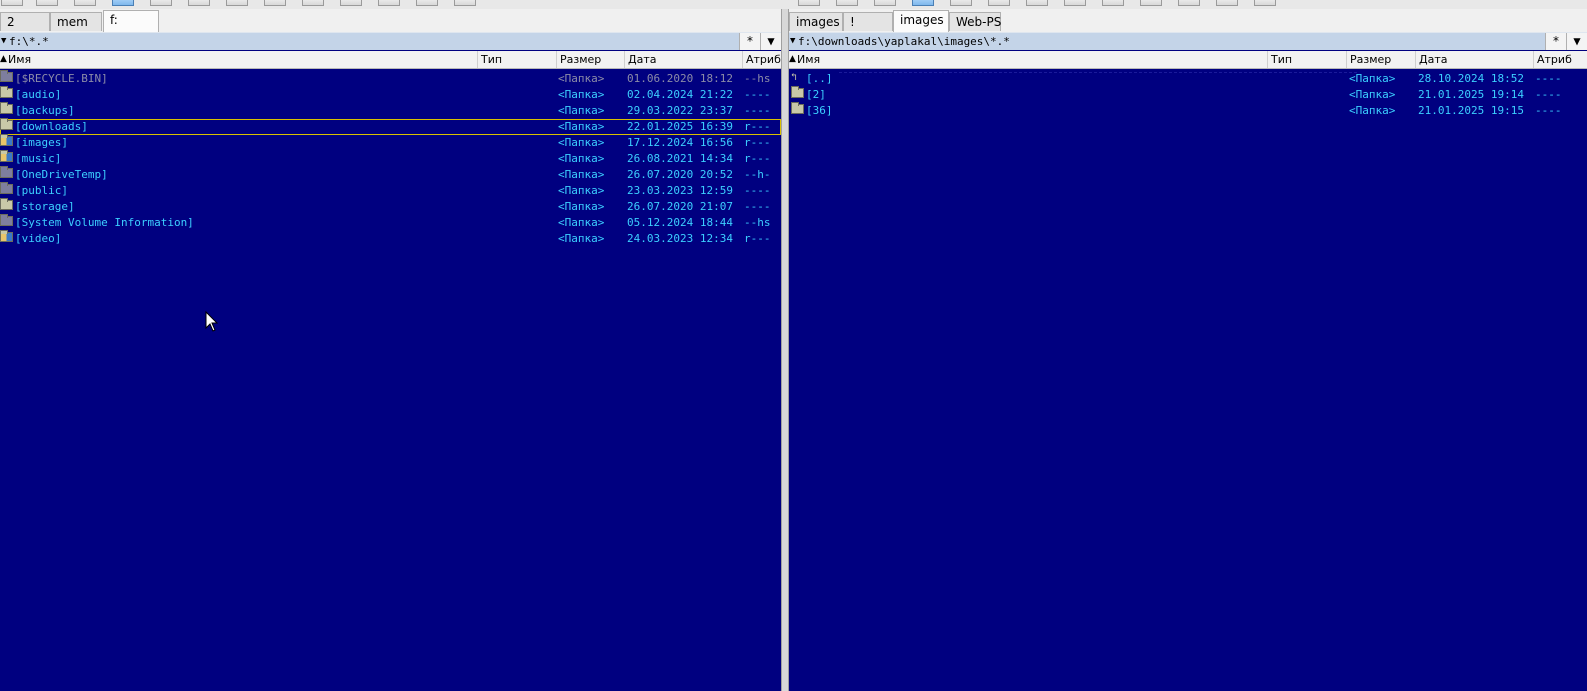  Describe the element at coordinates (390, 158) in the screenshot. I see `list-item: [music] <Папка> 26.08.2021 14:34 r---` at that location.